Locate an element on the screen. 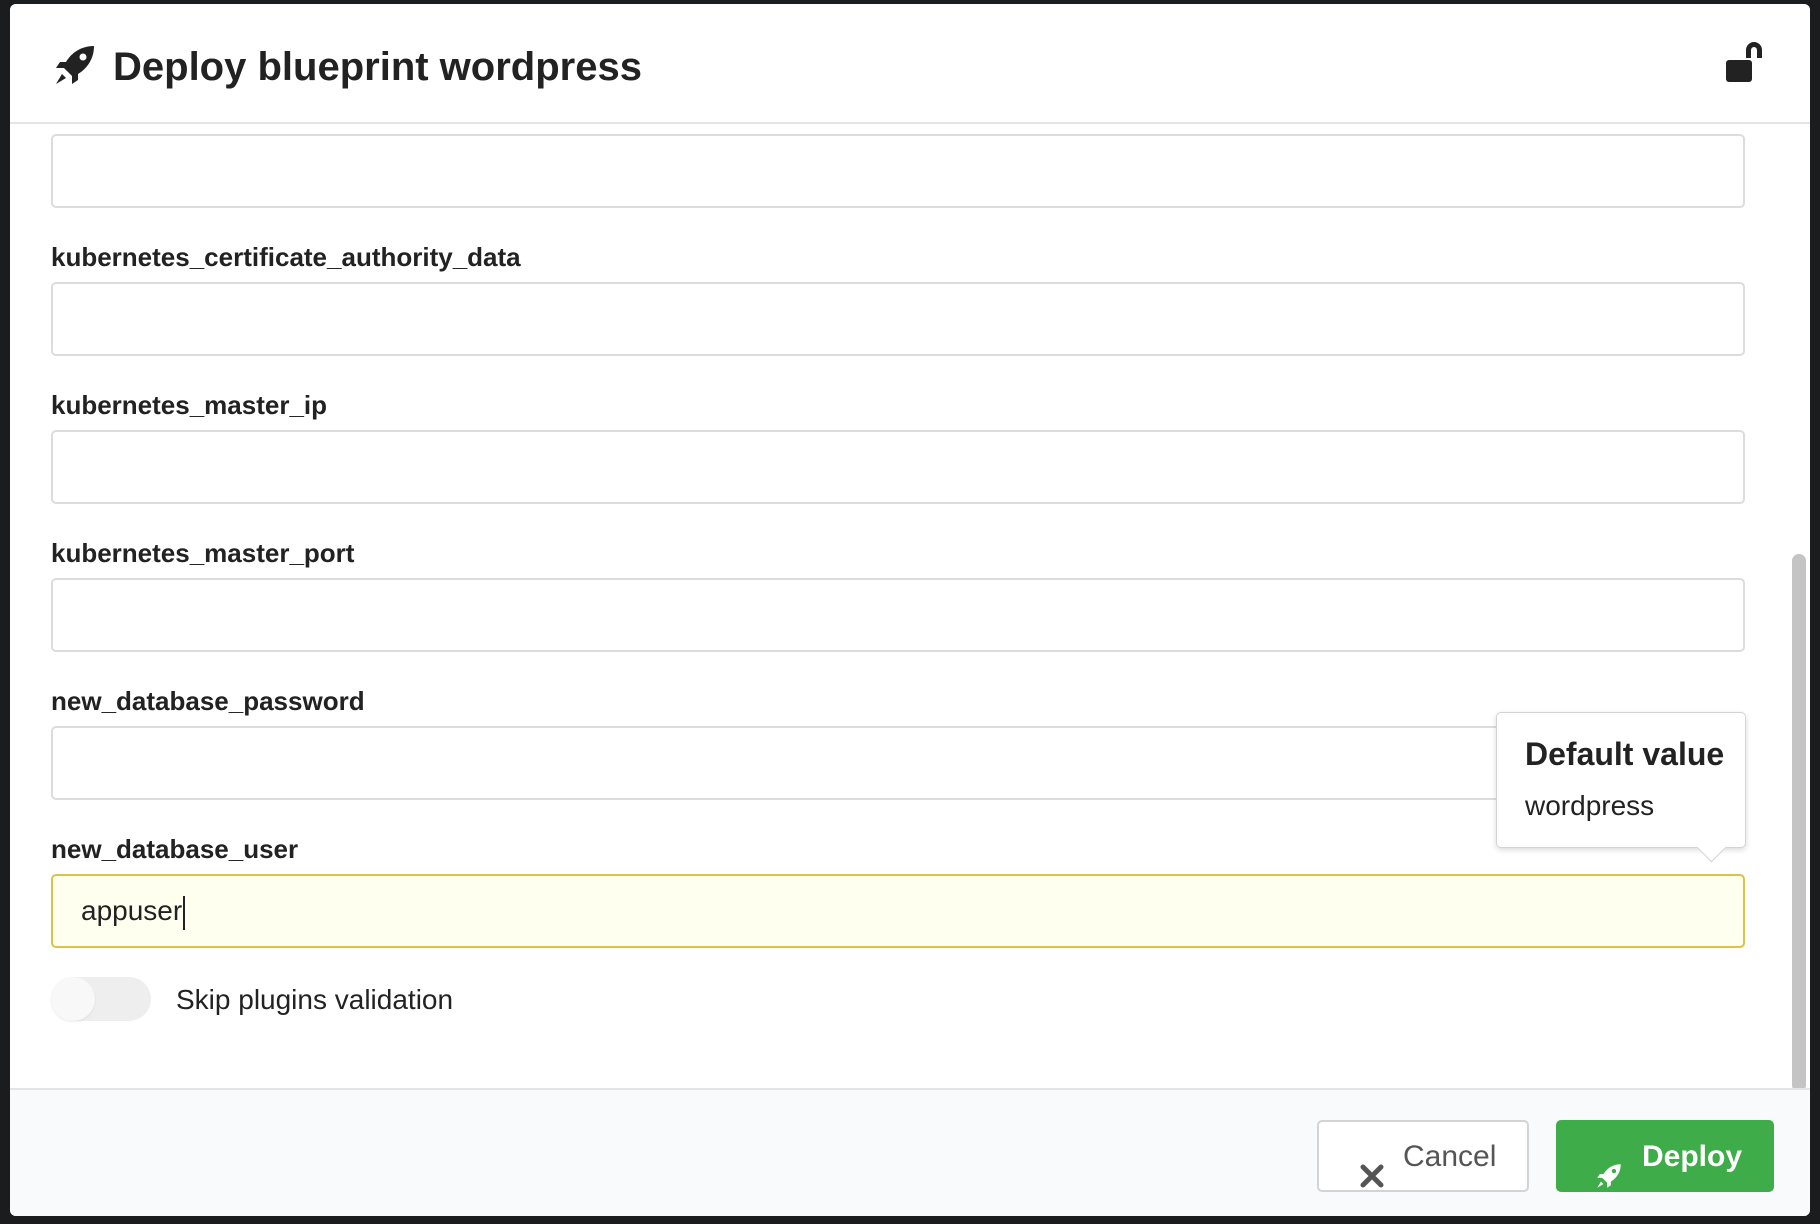 Image resolution: width=1820 pixels, height=1224 pixels. field-label-kubernetes-master-port: kubernetes_master_port is located at coordinates (203, 553).